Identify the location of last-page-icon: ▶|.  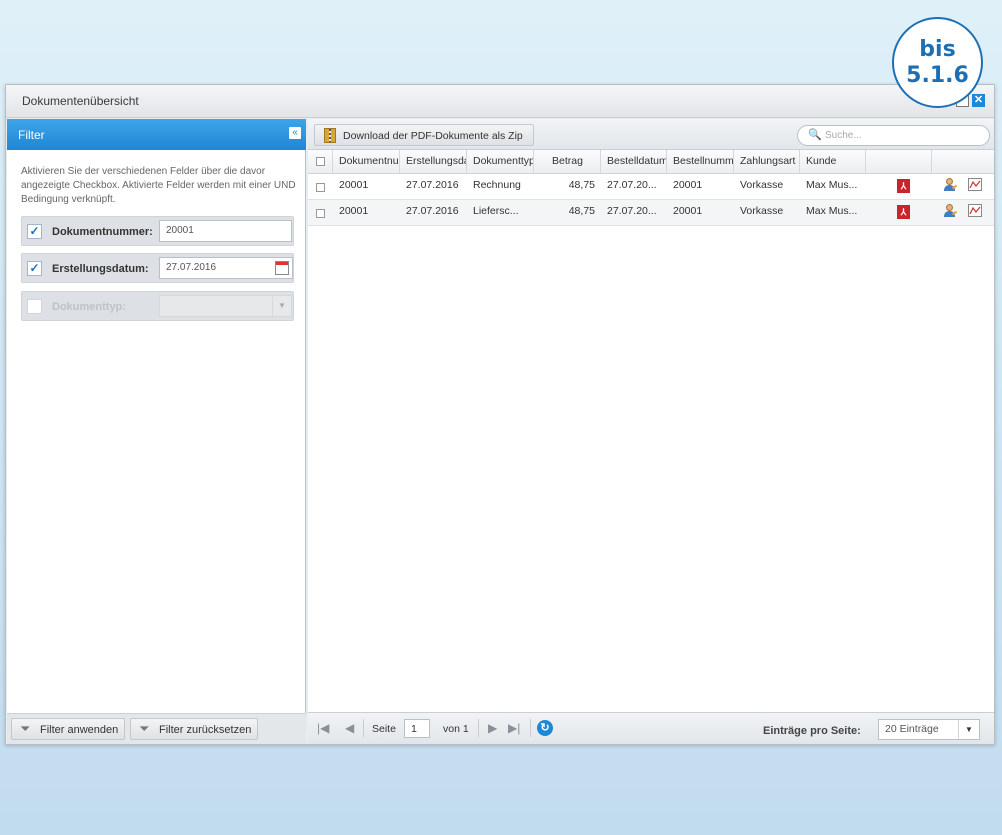
(514, 728).